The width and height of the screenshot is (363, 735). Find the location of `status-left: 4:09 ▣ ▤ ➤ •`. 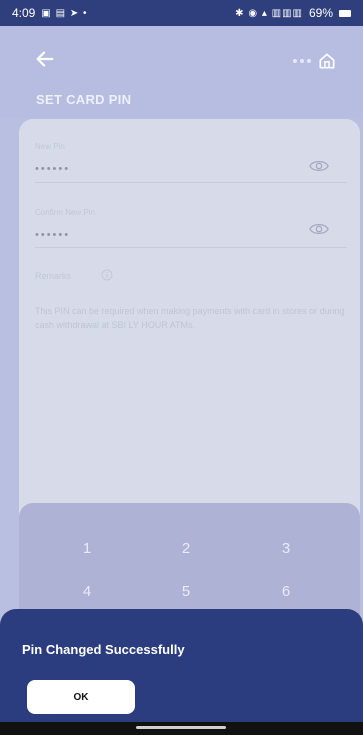

status-left: 4:09 ▣ ▤ ➤ • is located at coordinates (49, 13).